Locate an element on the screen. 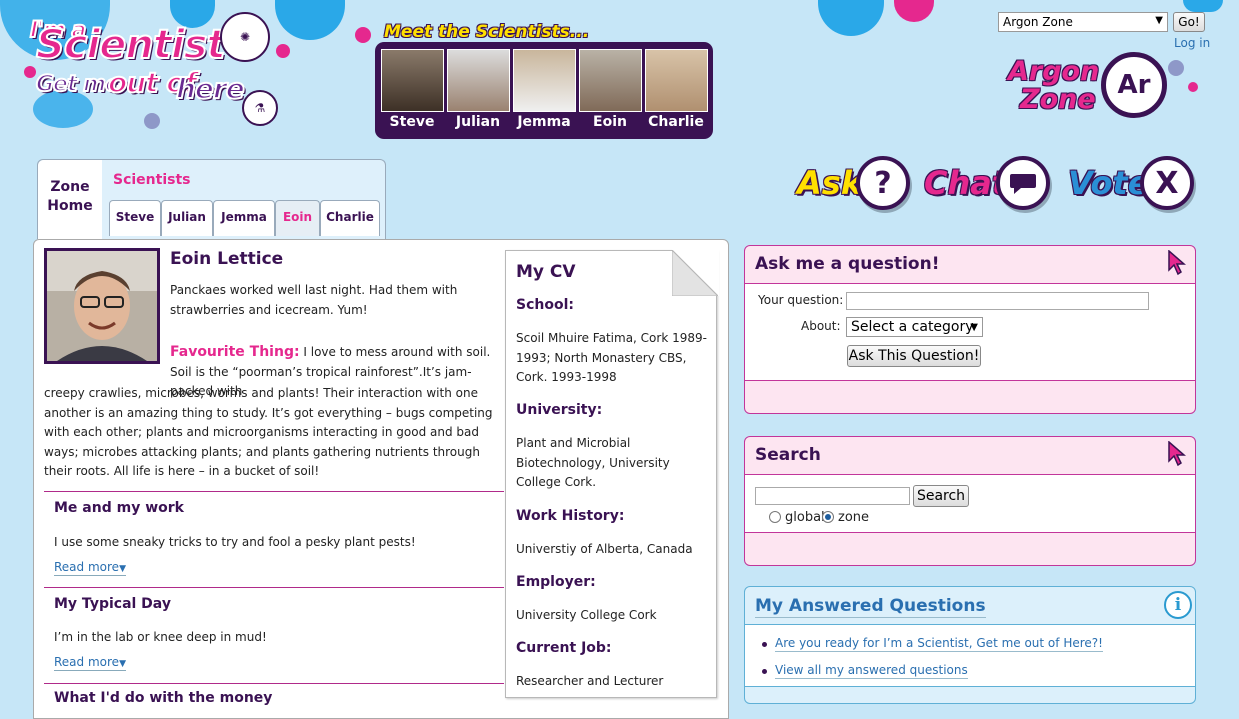 The image size is (1239, 719). scientist-photo-steve is located at coordinates (412, 80).